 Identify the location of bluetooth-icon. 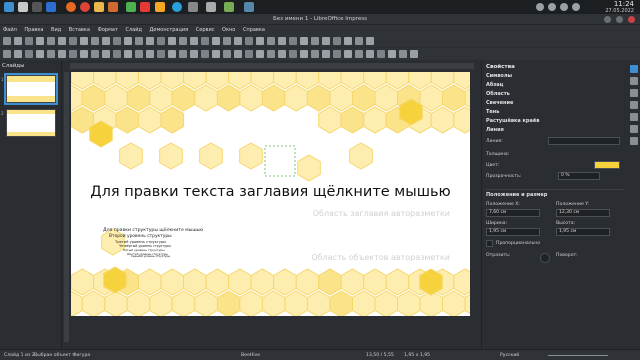
(564, 7).